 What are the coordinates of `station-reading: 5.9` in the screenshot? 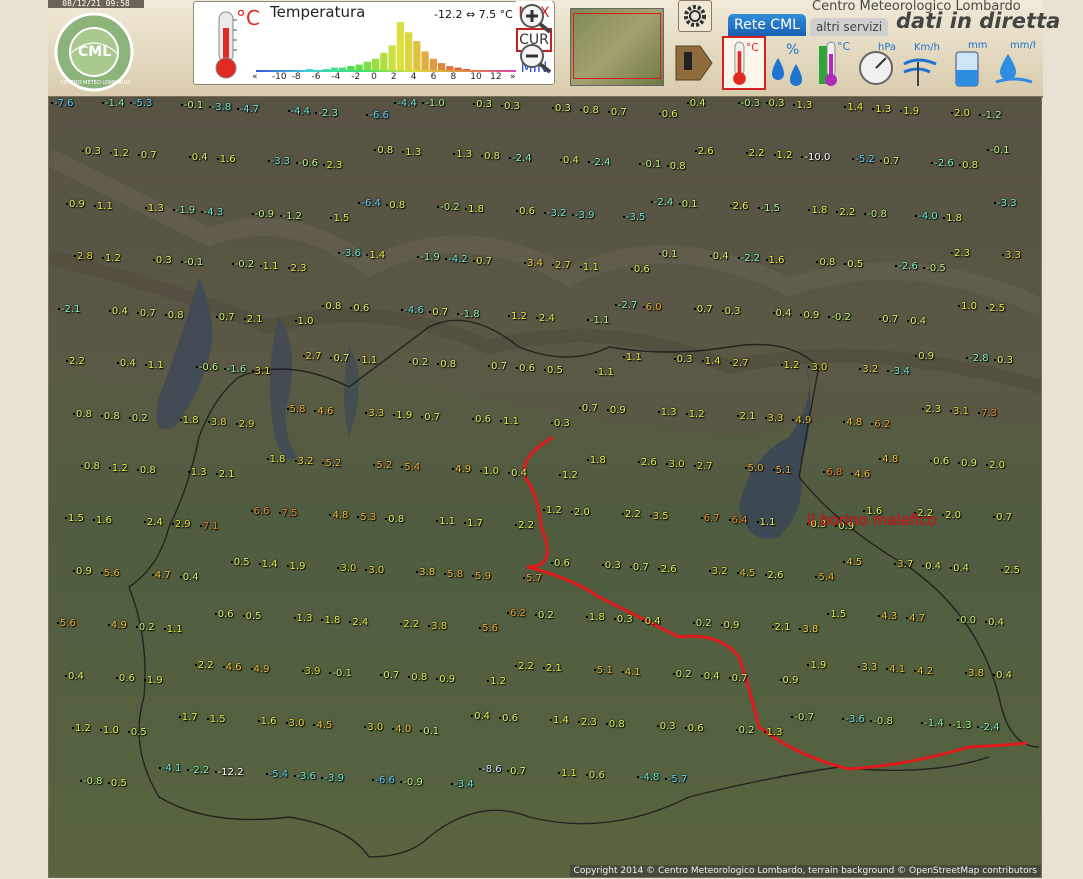 It's located at (481, 576).